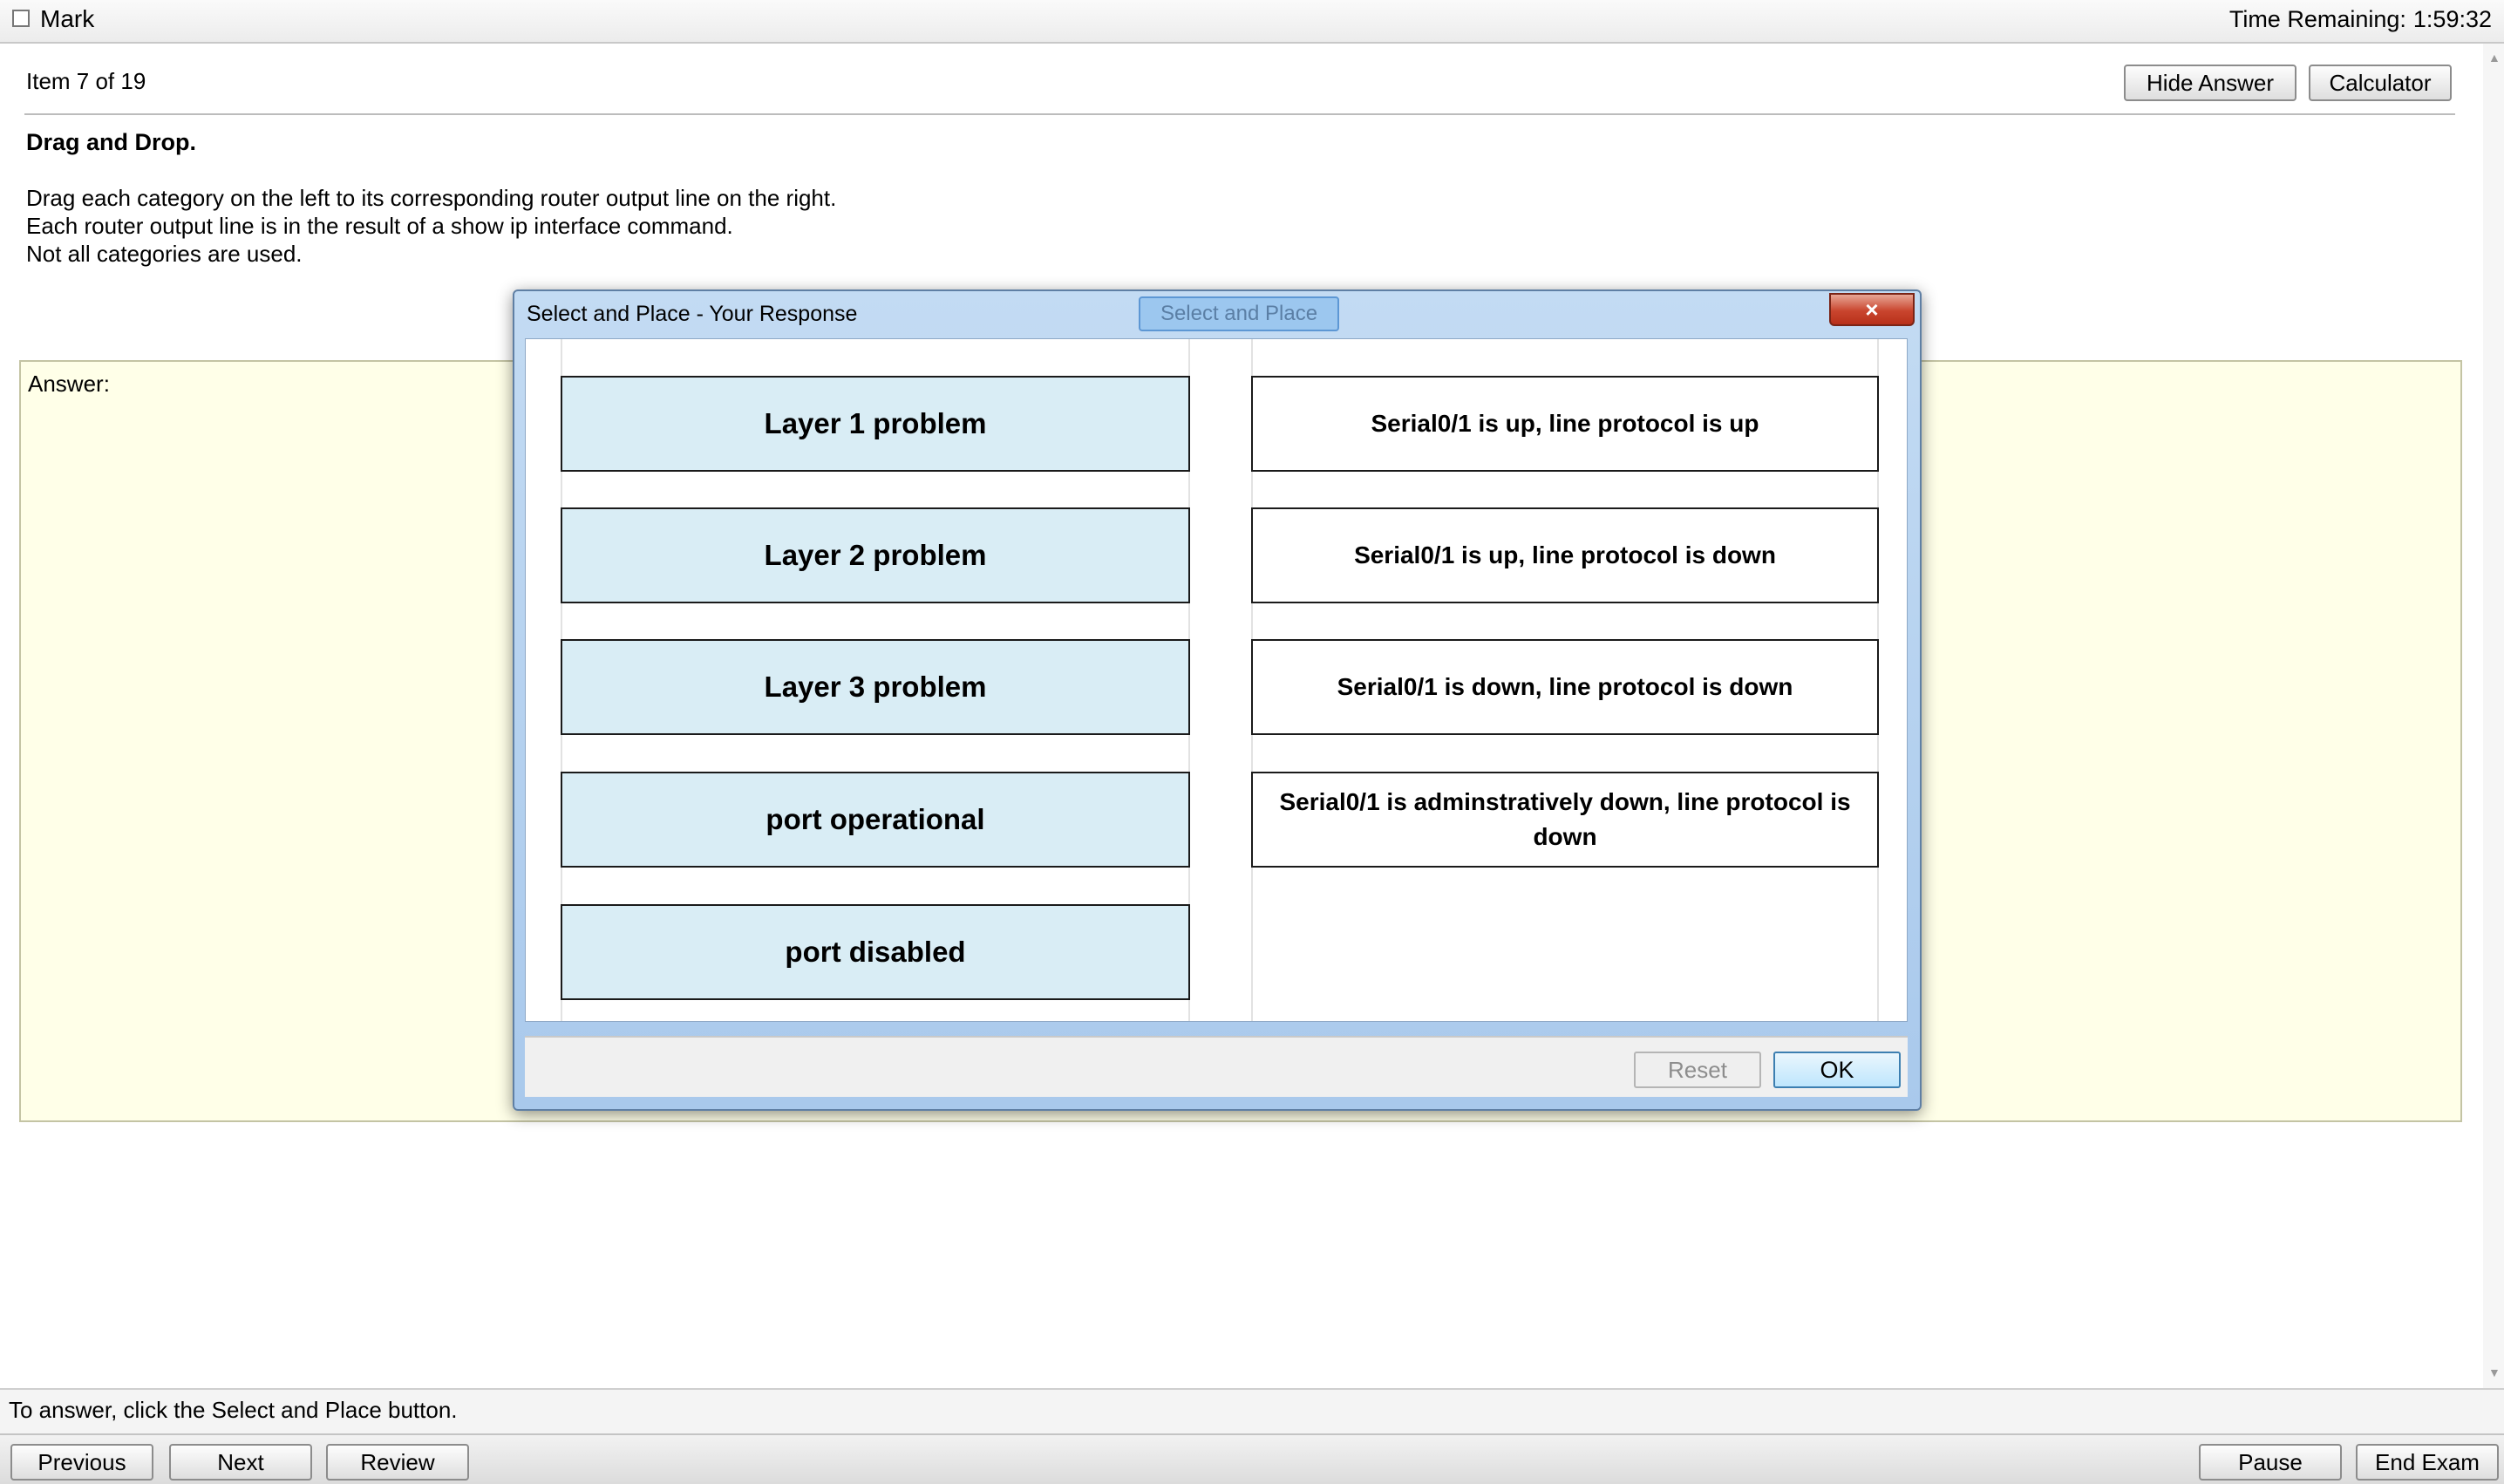  Describe the element at coordinates (81, 1462) in the screenshot. I see `previous-button: Previous` at that location.